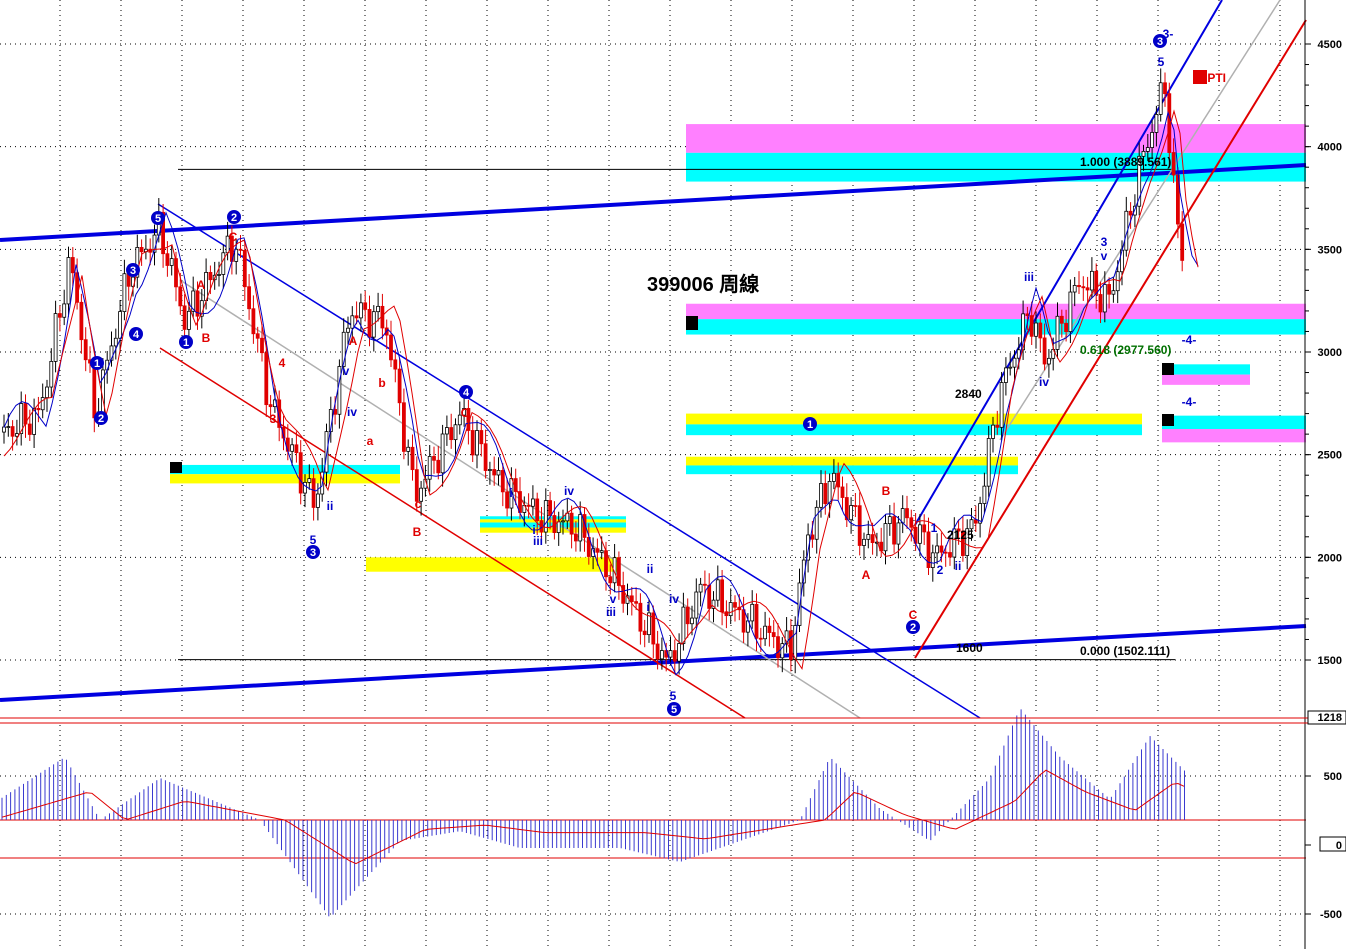 This screenshot has height=949, width=1346. What do you see at coordinates (466, 393) in the screenshot?
I see `wave-label: 4` at bounding box center [466, 393].